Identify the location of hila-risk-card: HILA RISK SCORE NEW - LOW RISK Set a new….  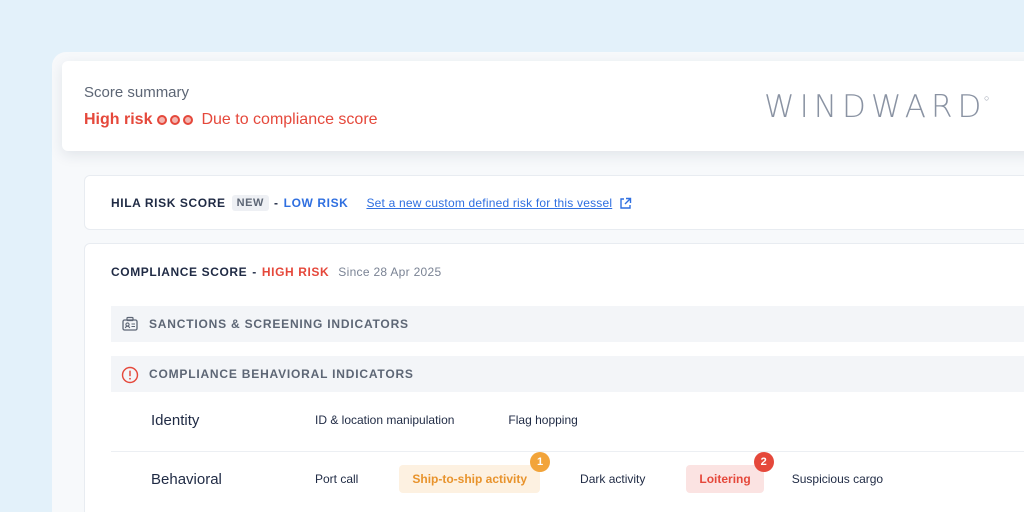
(554, 202).